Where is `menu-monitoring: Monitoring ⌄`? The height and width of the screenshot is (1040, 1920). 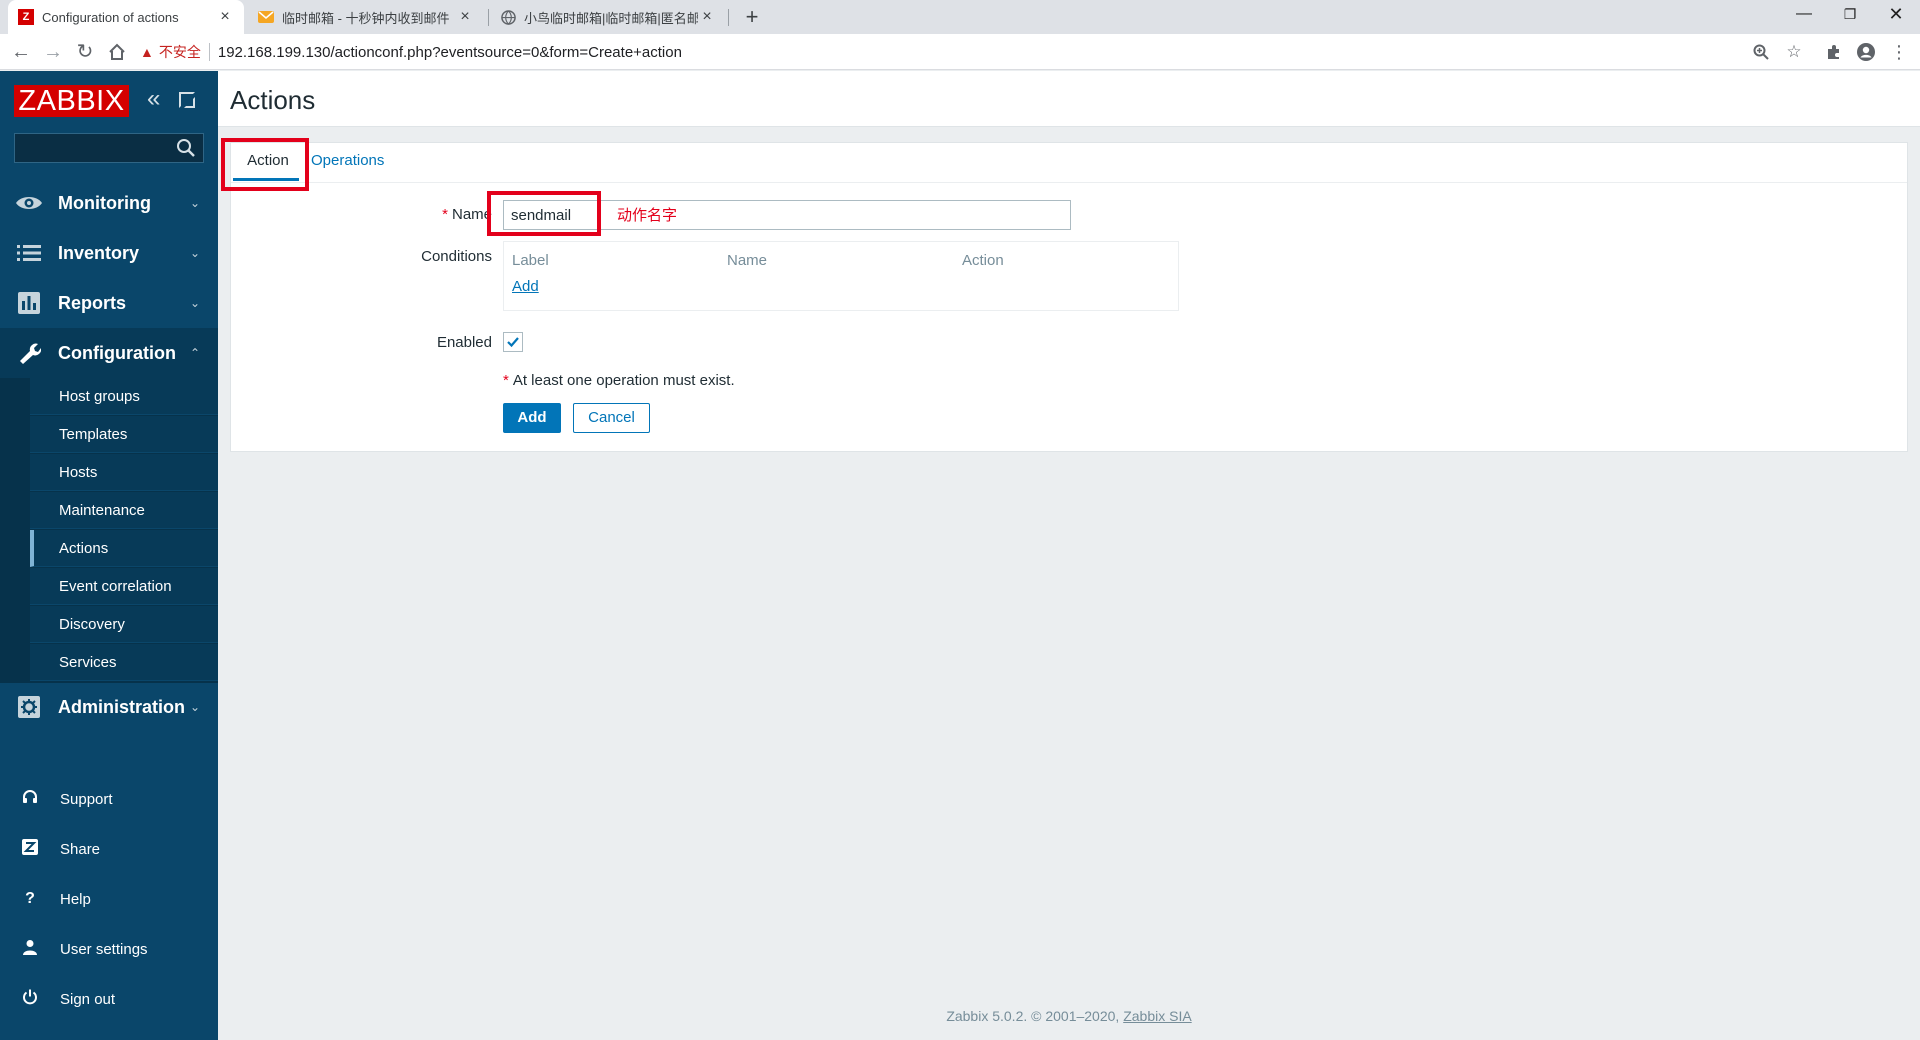
menu-monitoring: Monitoring ⌄ is located at coordinates (109, 203).